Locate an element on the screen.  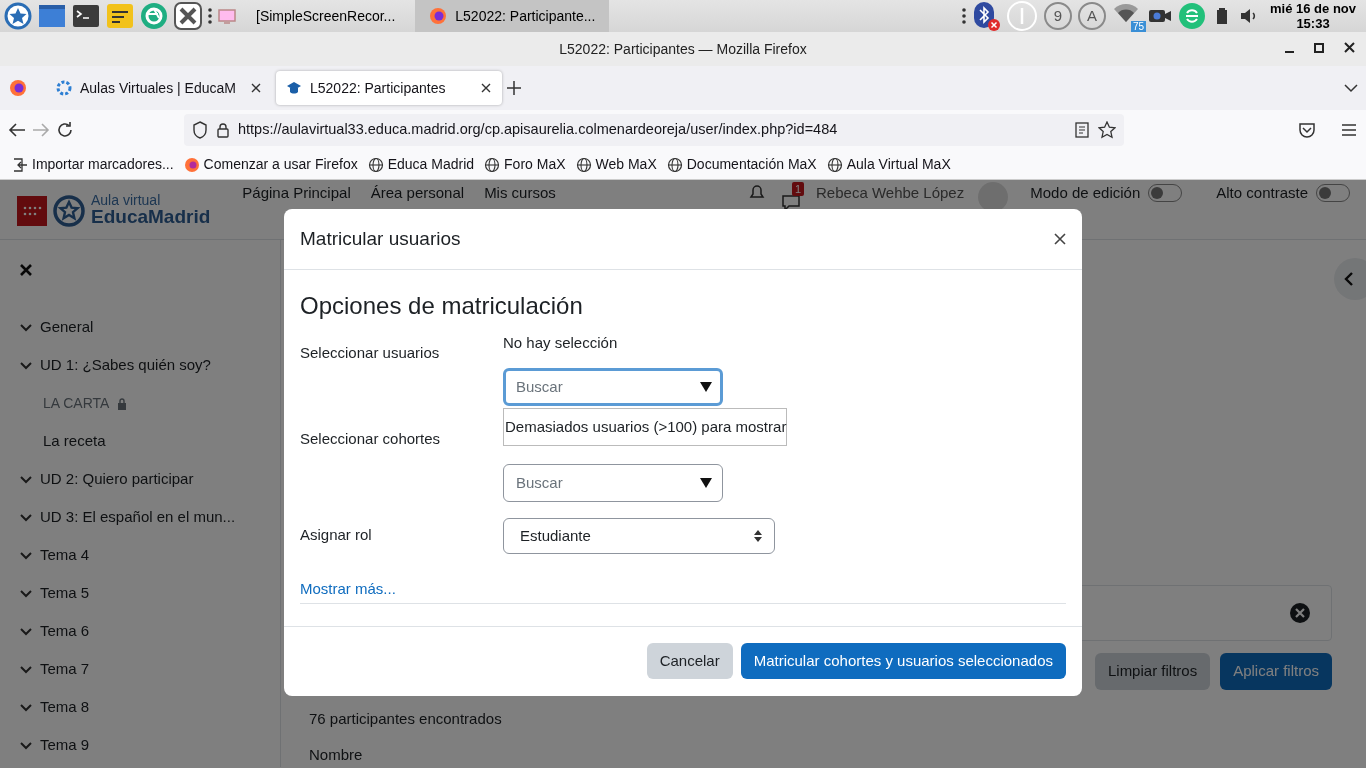
filter-button: Aplicar filtros is located at coordinates (1276, 671).